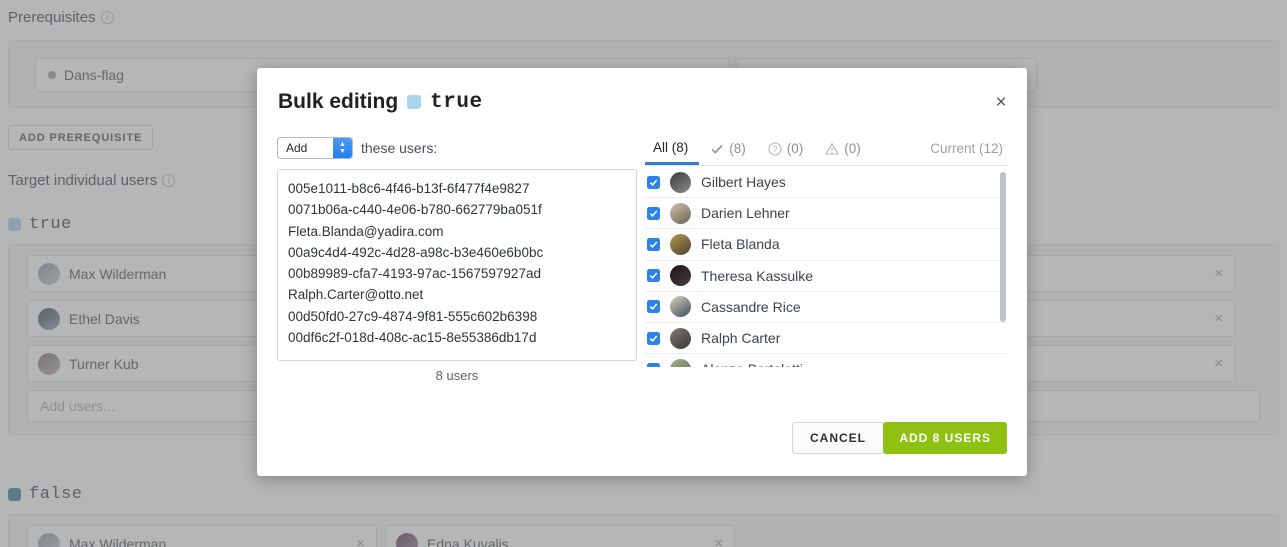 The image size is (1287, 547). What do you see at coordinates (743, 182) in the screenshot?
I see `user-name: Gilbert Hayes` at bounding box center [743, 182].